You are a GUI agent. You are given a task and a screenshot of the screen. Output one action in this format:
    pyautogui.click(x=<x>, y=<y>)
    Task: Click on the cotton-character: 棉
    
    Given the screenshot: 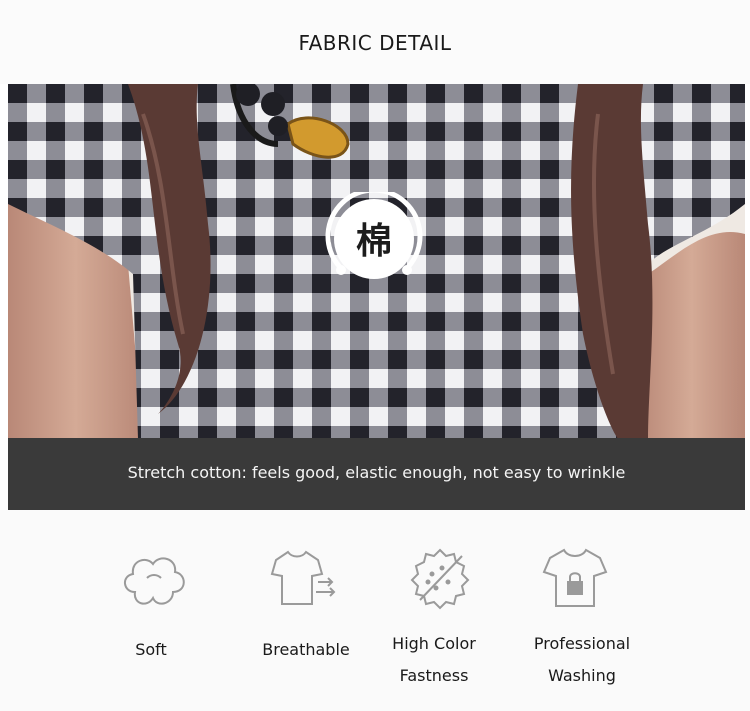 What is the action you would take?
    pyautogui.click(x=373, y=241)
    